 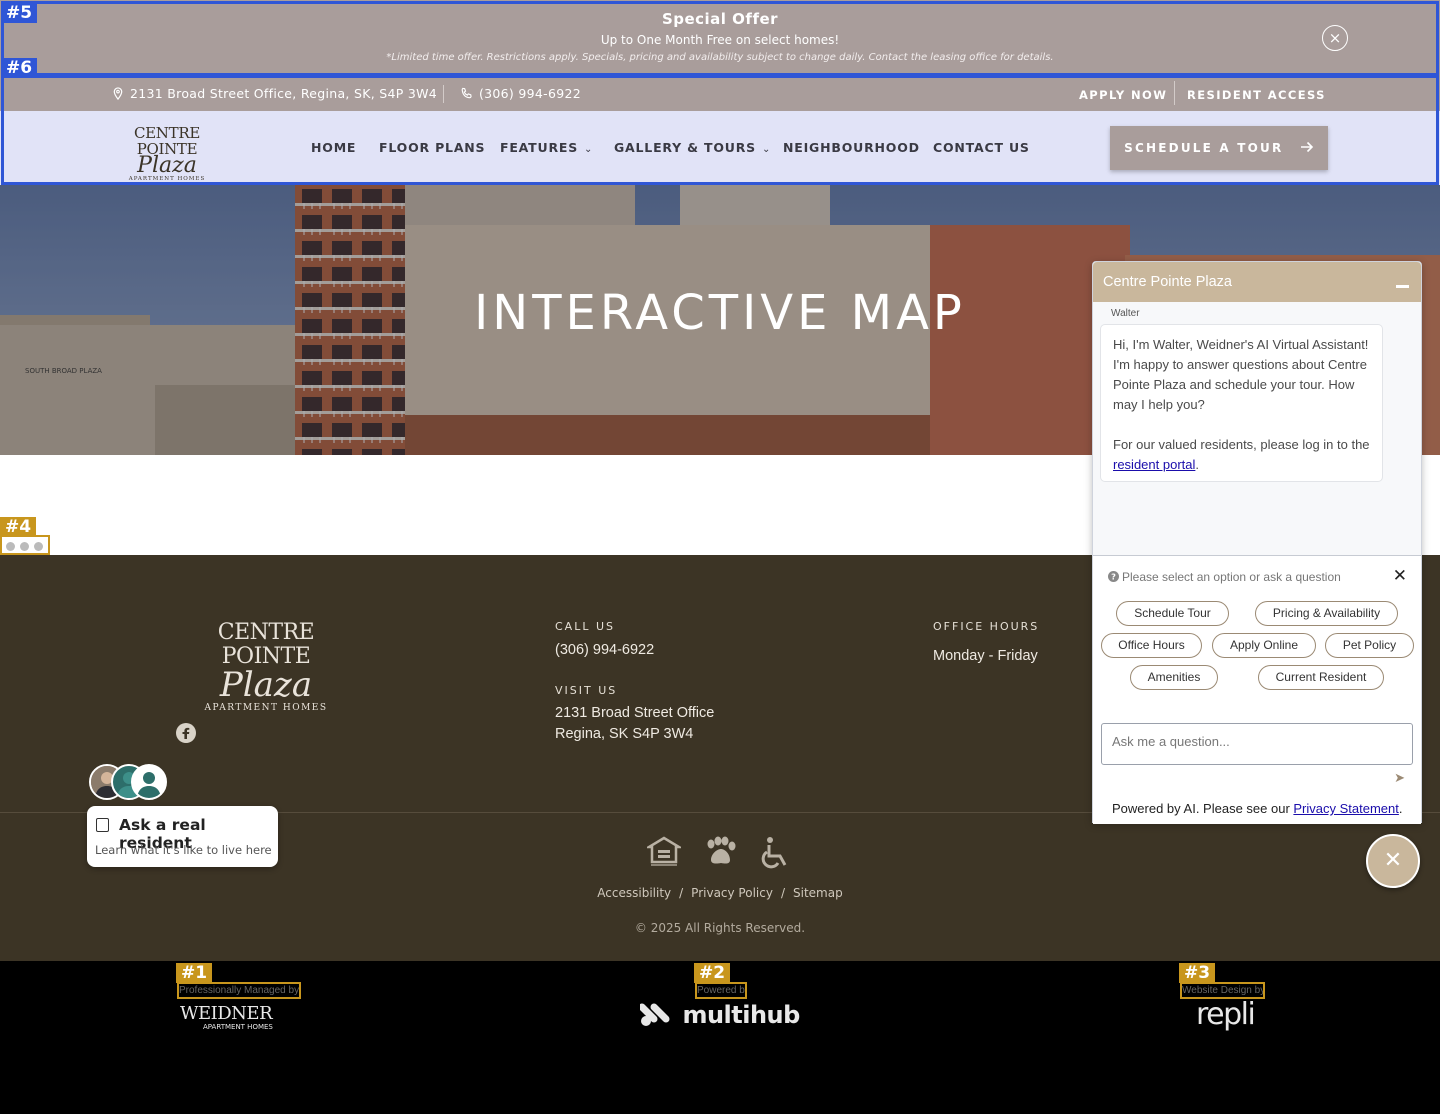 I want to click on weidner-sub: APARTMENT HOMES, so click(x=238, y=1027).